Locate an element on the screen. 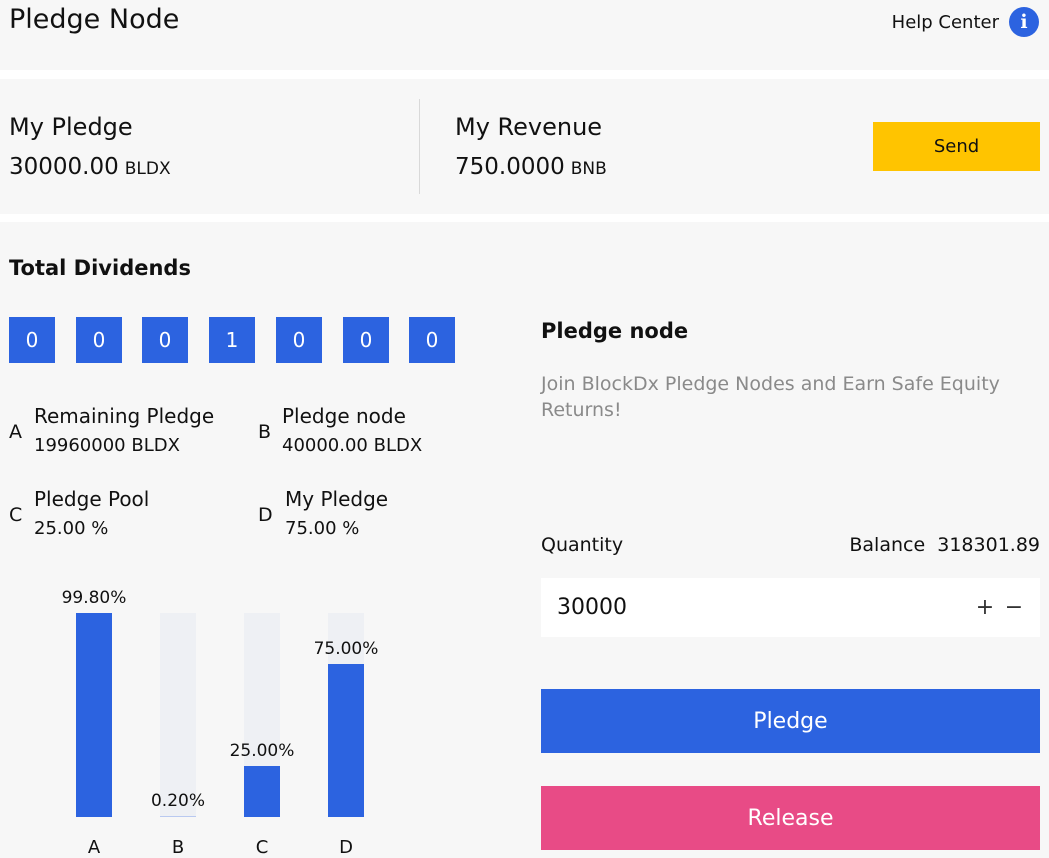  help-center-link: Help Center i is located at coordinates (965, 22).